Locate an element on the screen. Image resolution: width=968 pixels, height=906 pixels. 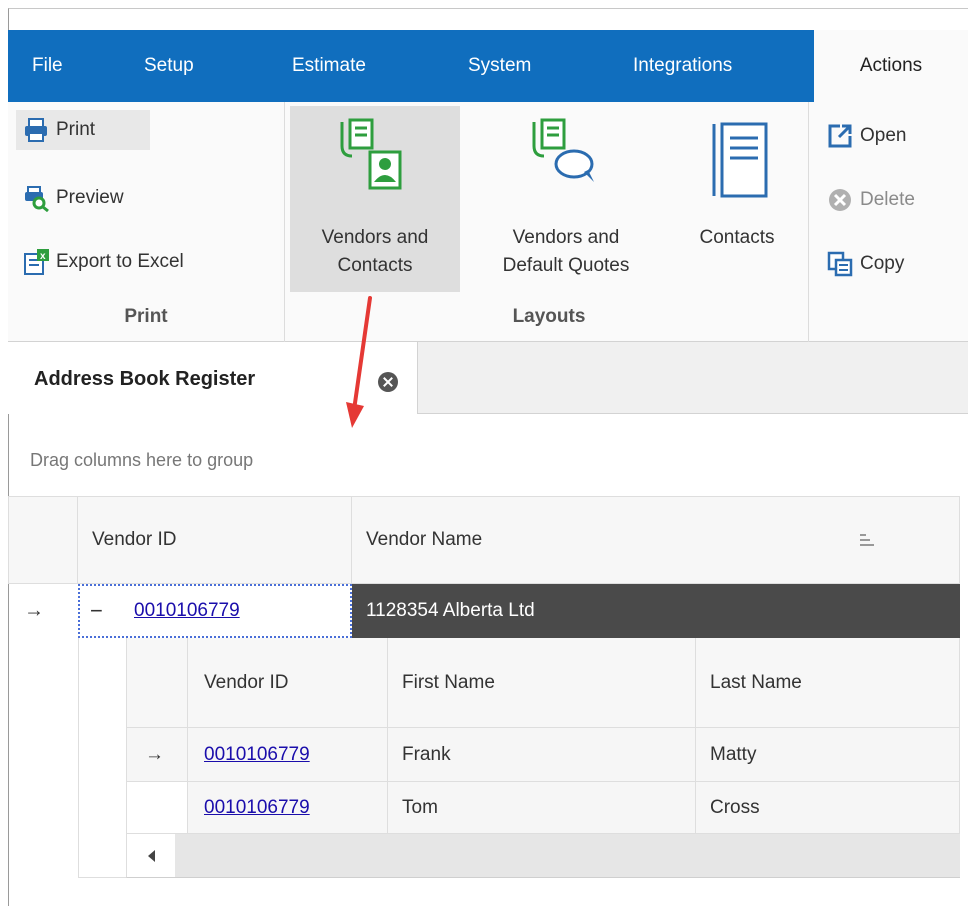
delete-icon is located at coordinates (840, 200).